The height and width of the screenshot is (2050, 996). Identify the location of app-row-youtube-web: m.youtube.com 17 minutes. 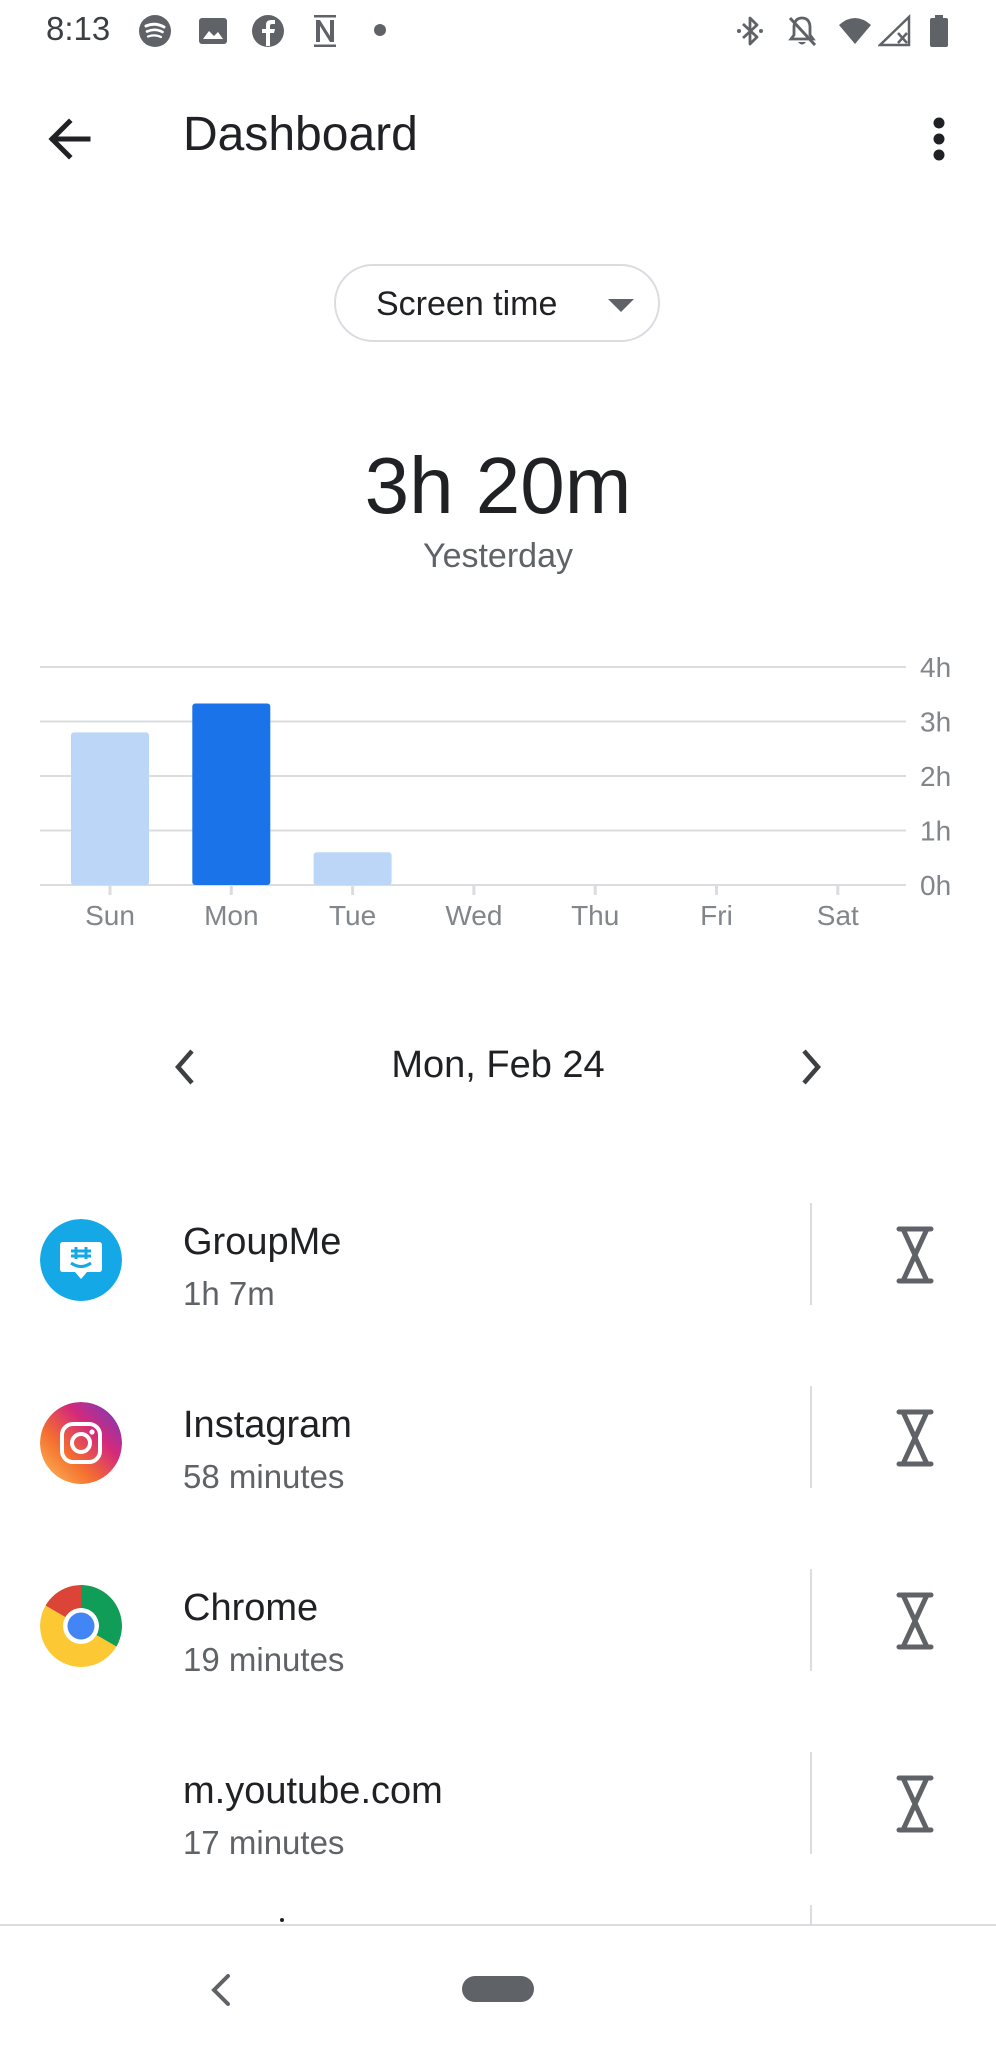
(498, 1823).